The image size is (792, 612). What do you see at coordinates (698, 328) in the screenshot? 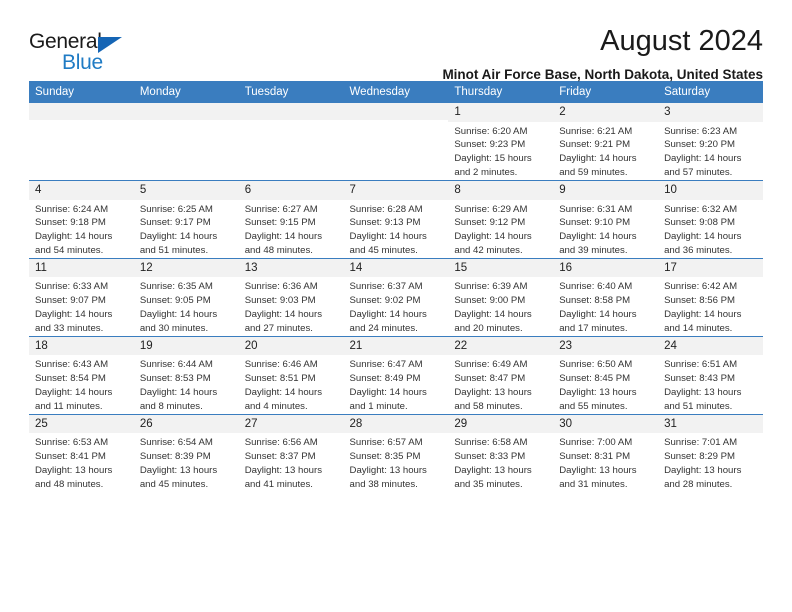
I see `daylight-text-line2: and 14 minutes.` at bounding box center [698, 328].